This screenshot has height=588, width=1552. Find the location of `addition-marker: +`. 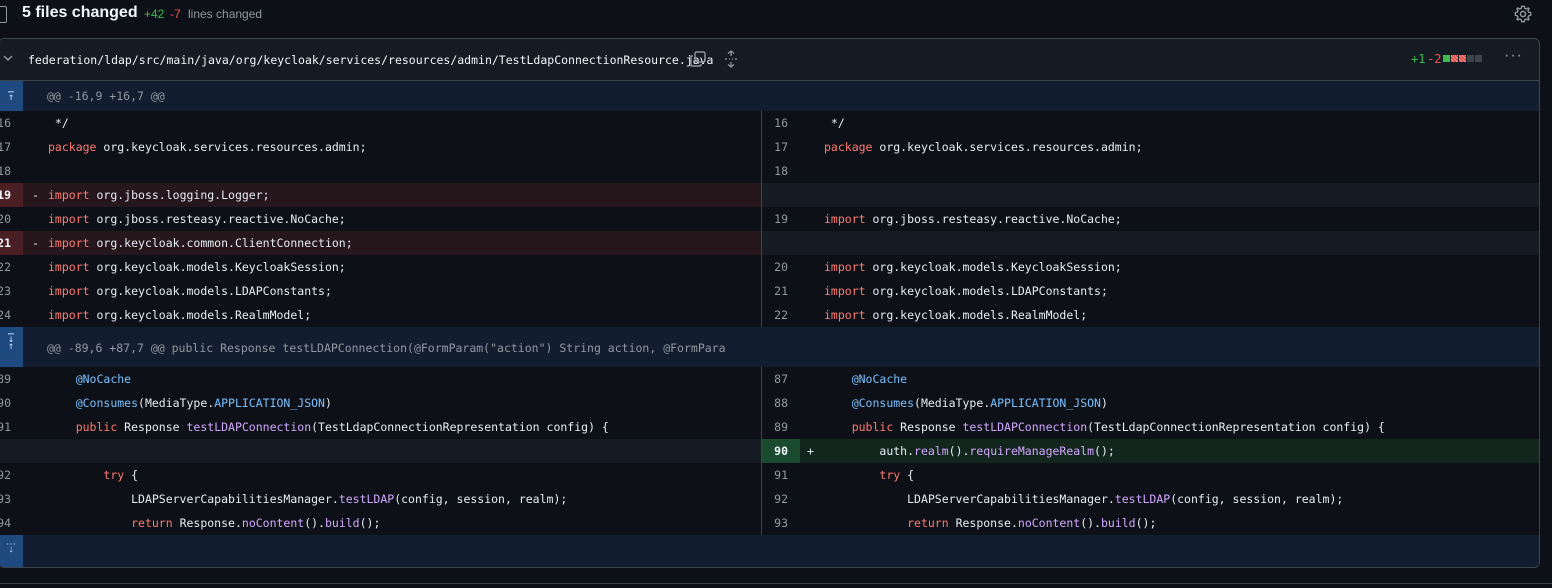

addition-marker: + is located at coordinates (810, 451).